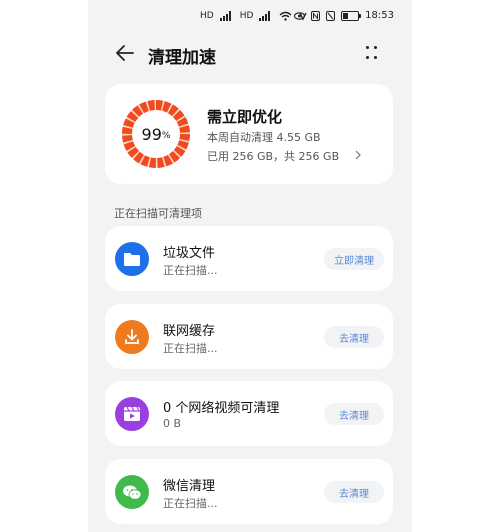 This screenshot has height=532, width=500. I want to click on item-title: 0 个网络视频可清理, so click(221, 408).